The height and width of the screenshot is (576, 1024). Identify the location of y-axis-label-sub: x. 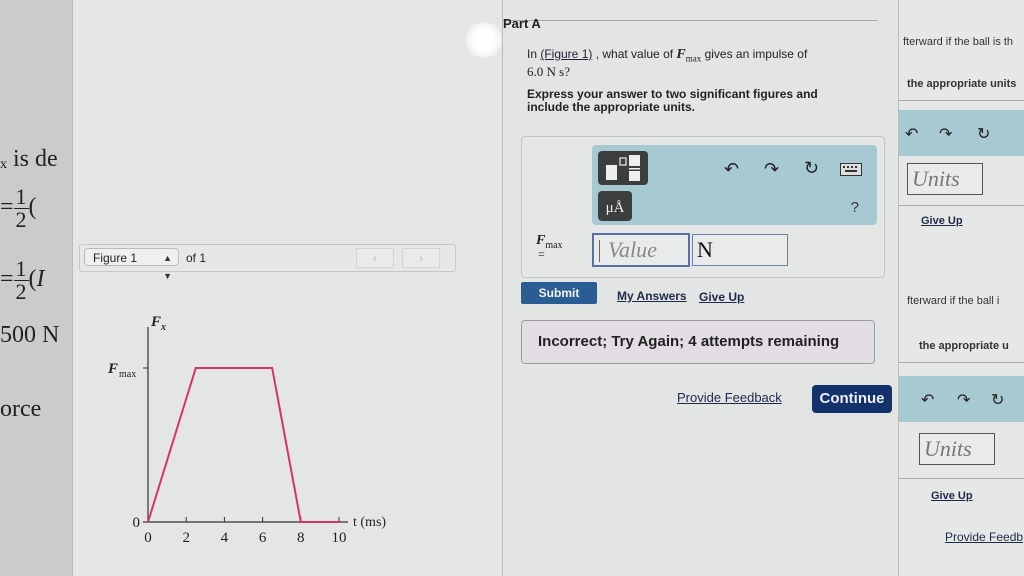
(163, 327).